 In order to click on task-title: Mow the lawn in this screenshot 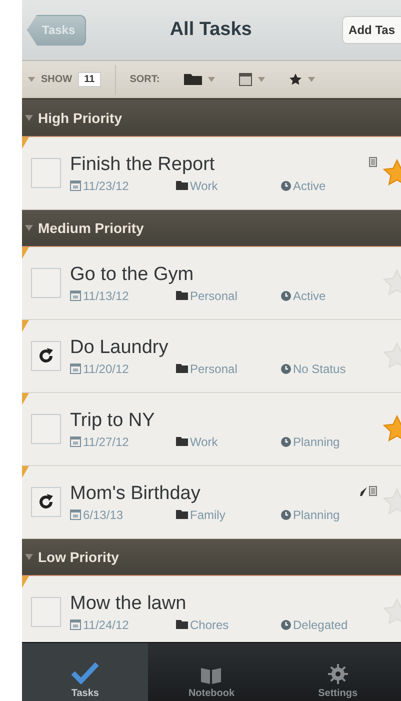, I will do `click(129, 603)`.